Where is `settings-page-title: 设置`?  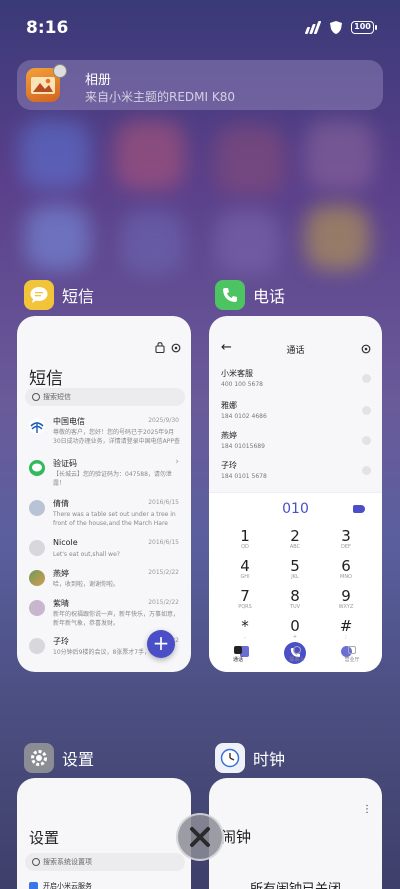
settings-page-title: 设置 is located at coordinates (44, 838).